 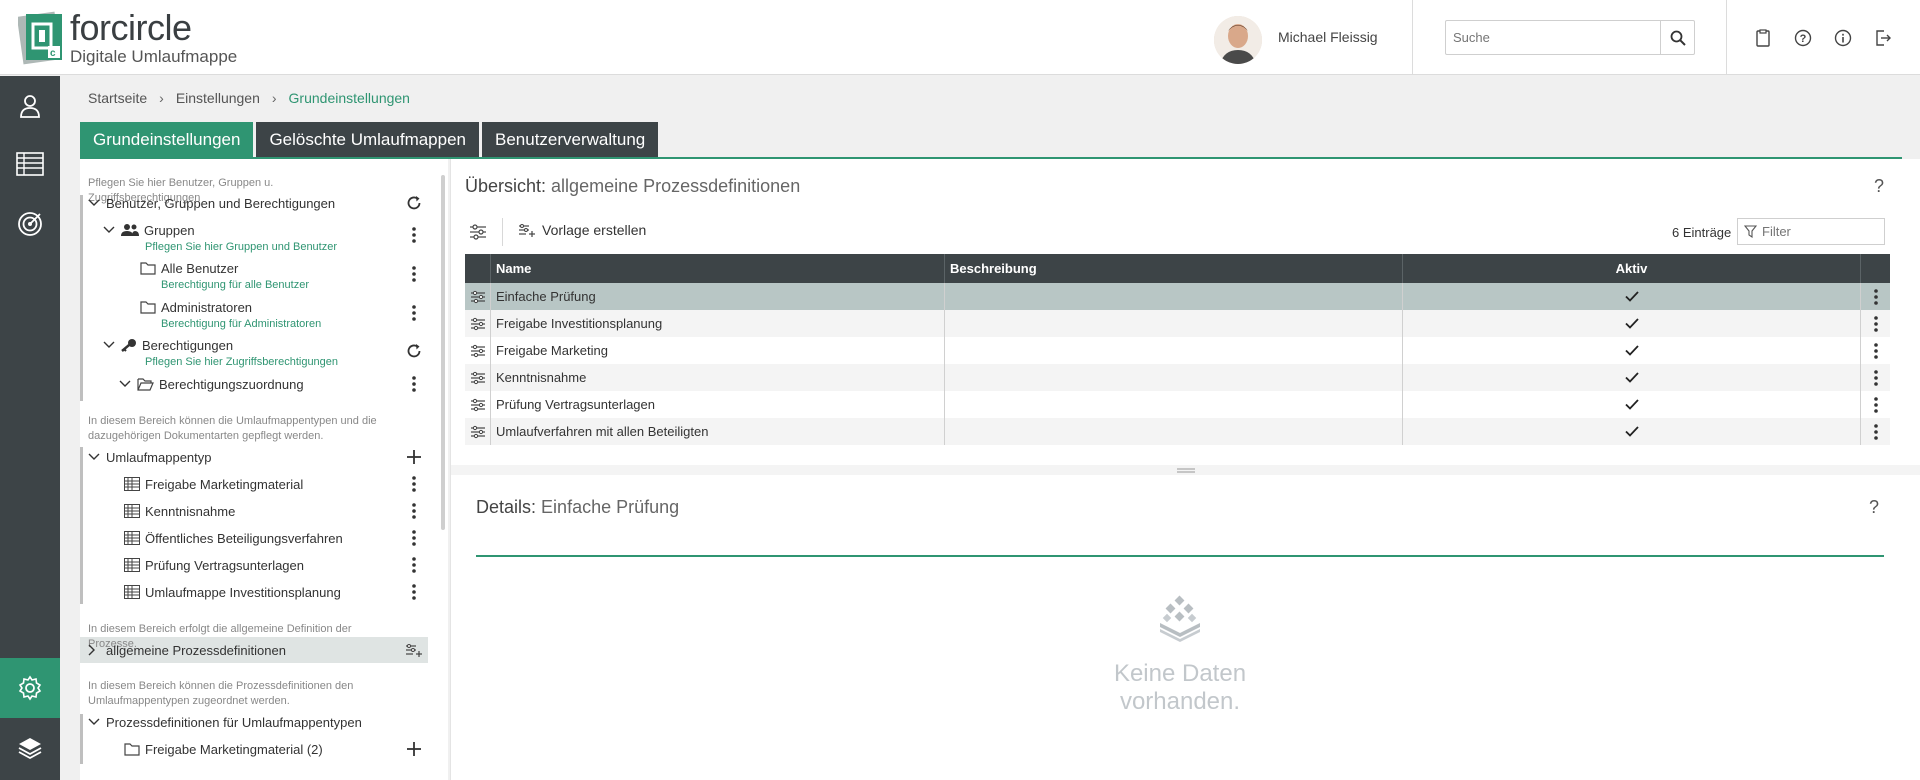 I want to click on breadcrumb-current: Grundeinstellungen, so click(x=349, y=98).